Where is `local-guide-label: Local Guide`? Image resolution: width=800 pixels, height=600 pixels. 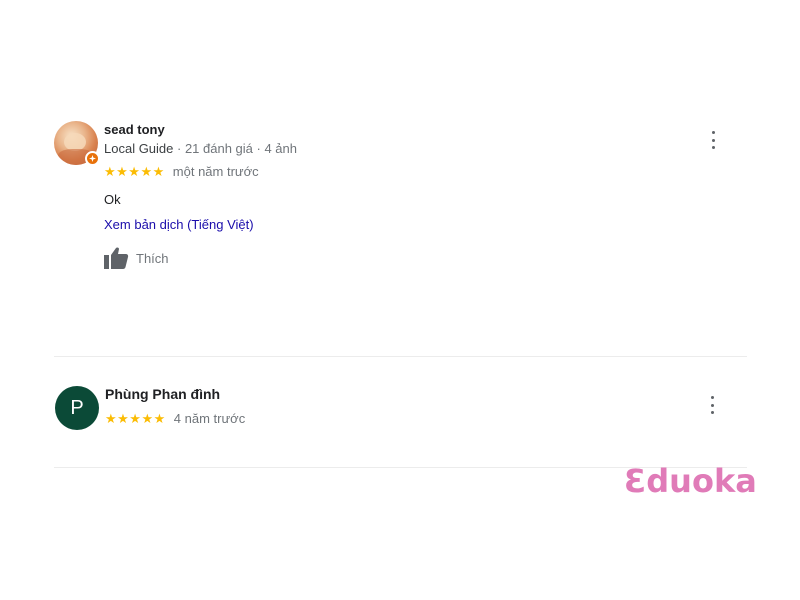 local-guide-label: Local Guide is located at coordinates (139, 148).